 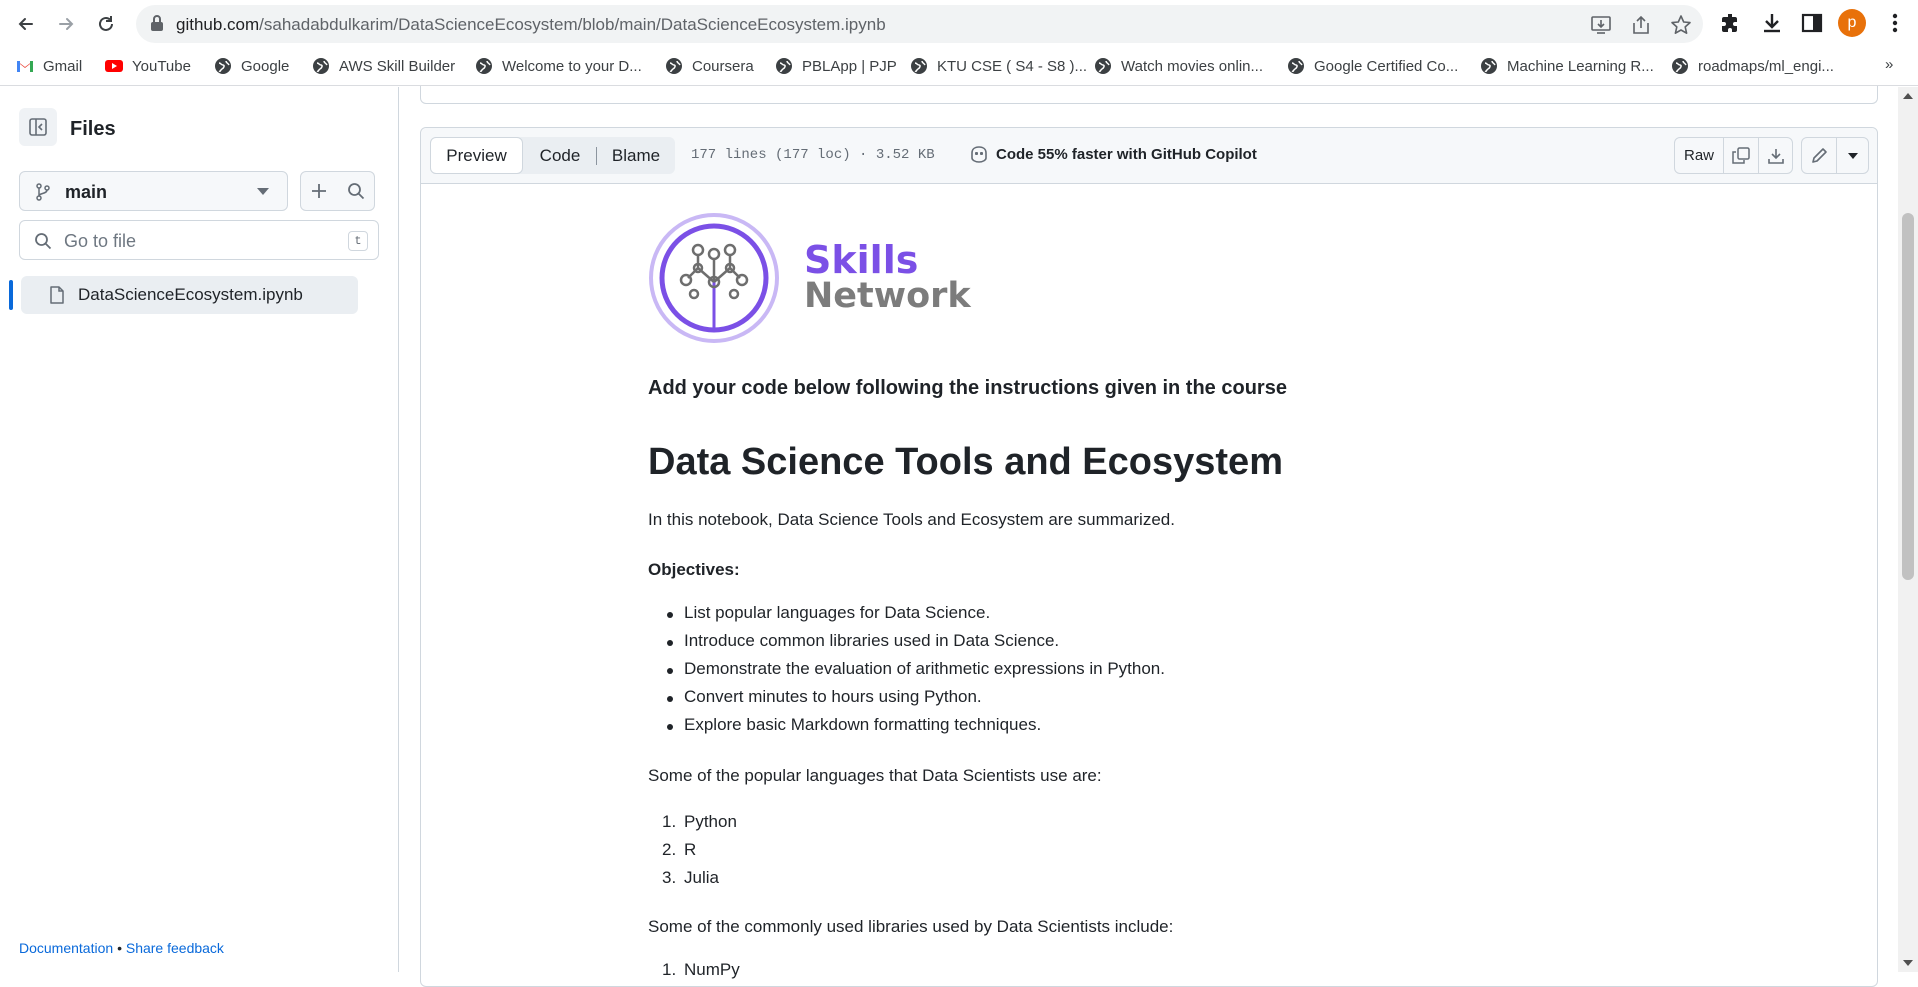 I want to click on search-files-button, so click(x=356, y=191).